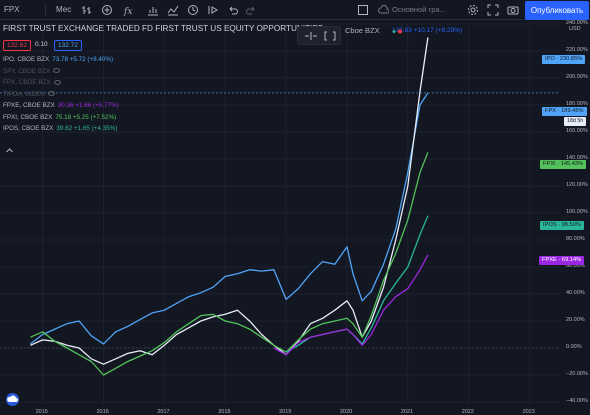 Image resolution: width=590 pixels, height=415 pixels. What do you see at coordinates (351, 305) in the screenshot?
I see `series-line-fpxe` at bounding box center [351, 305].